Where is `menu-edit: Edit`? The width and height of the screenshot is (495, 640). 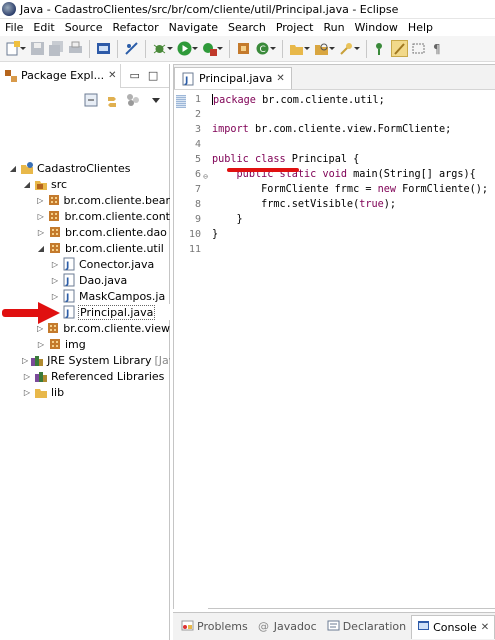 menu-edit: Edit is located at coordinates (43, 27).